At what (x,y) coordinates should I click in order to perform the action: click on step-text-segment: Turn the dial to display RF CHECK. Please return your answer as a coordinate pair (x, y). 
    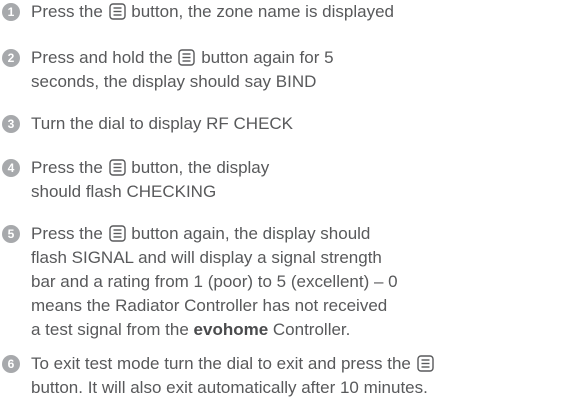
    Looking at the image, I should click on (162, 123).